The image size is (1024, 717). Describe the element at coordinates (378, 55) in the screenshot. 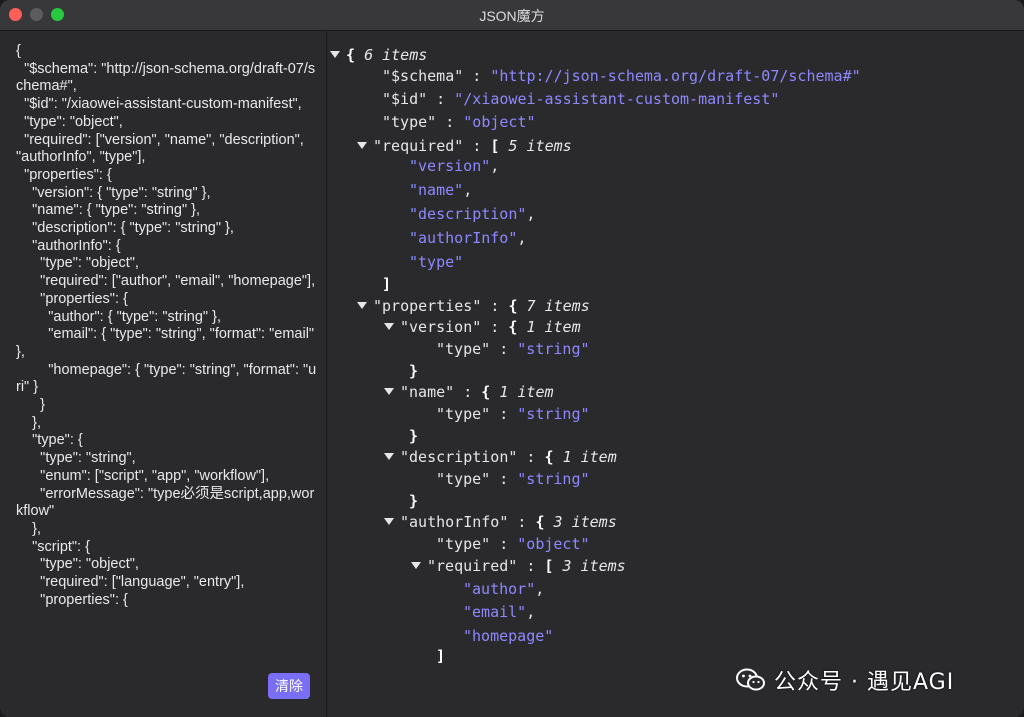

I see `tree-node: { 6 items` at that location.